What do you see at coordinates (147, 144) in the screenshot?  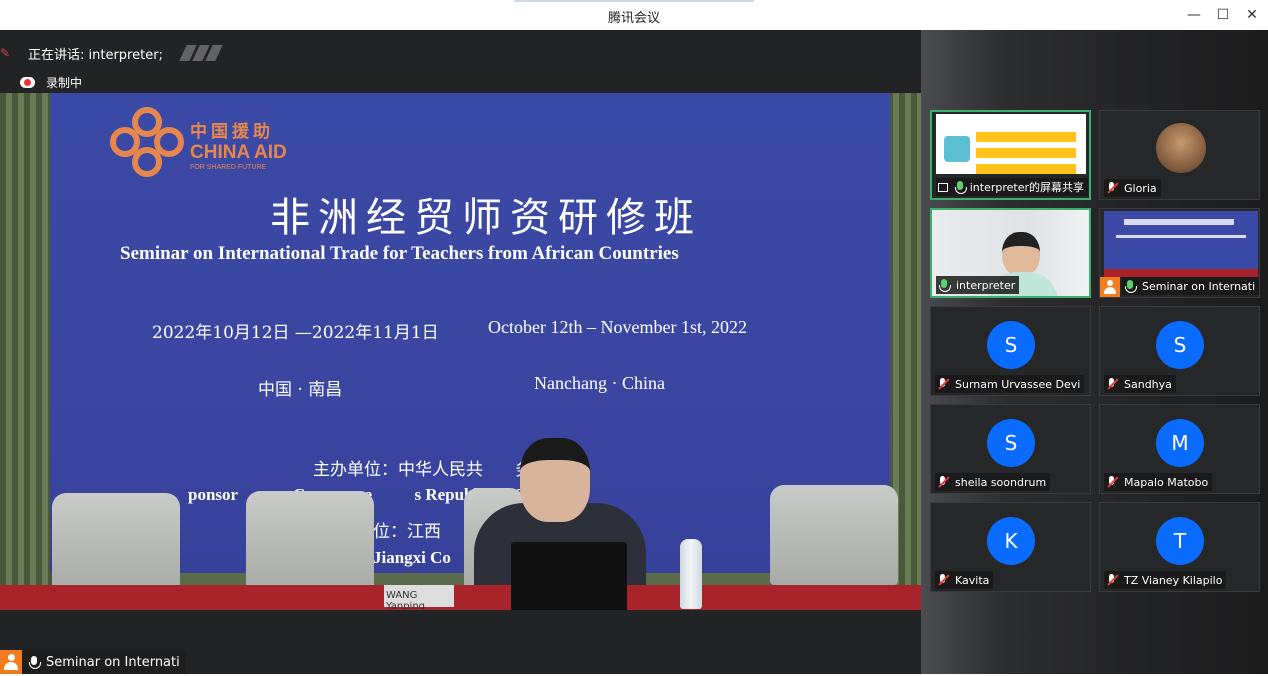 I see `knot-icon` at bounding box center [147, 144].